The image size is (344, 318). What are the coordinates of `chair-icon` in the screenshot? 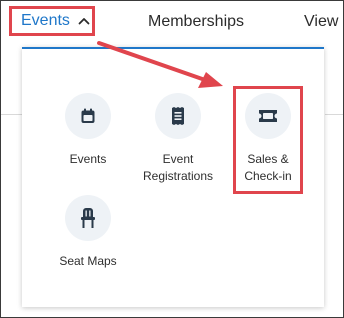 It's located at (88, 218).